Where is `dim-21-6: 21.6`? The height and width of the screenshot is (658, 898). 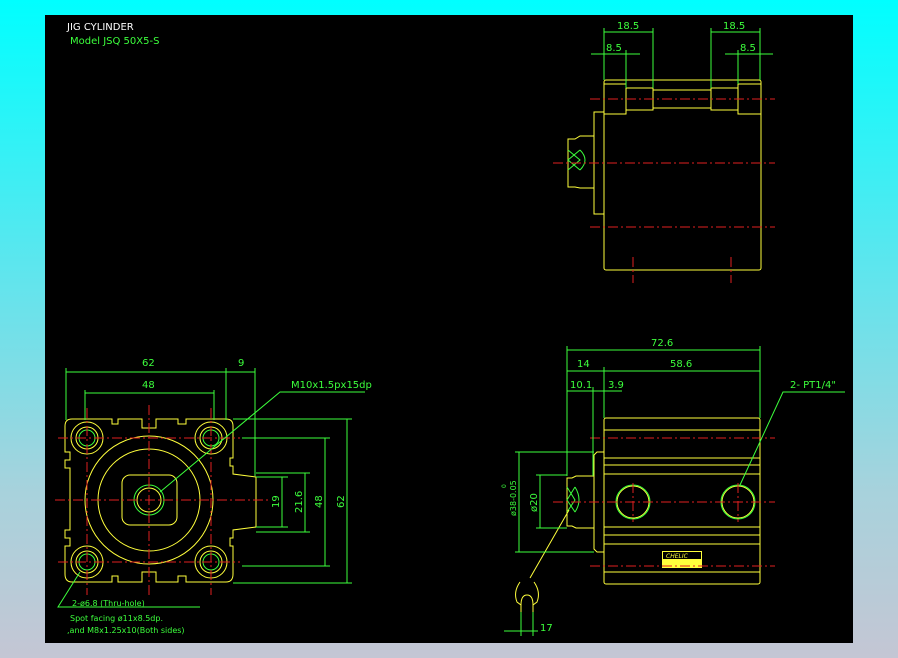
dim-21-6: 21.6 is located at coordinates (299, 502).